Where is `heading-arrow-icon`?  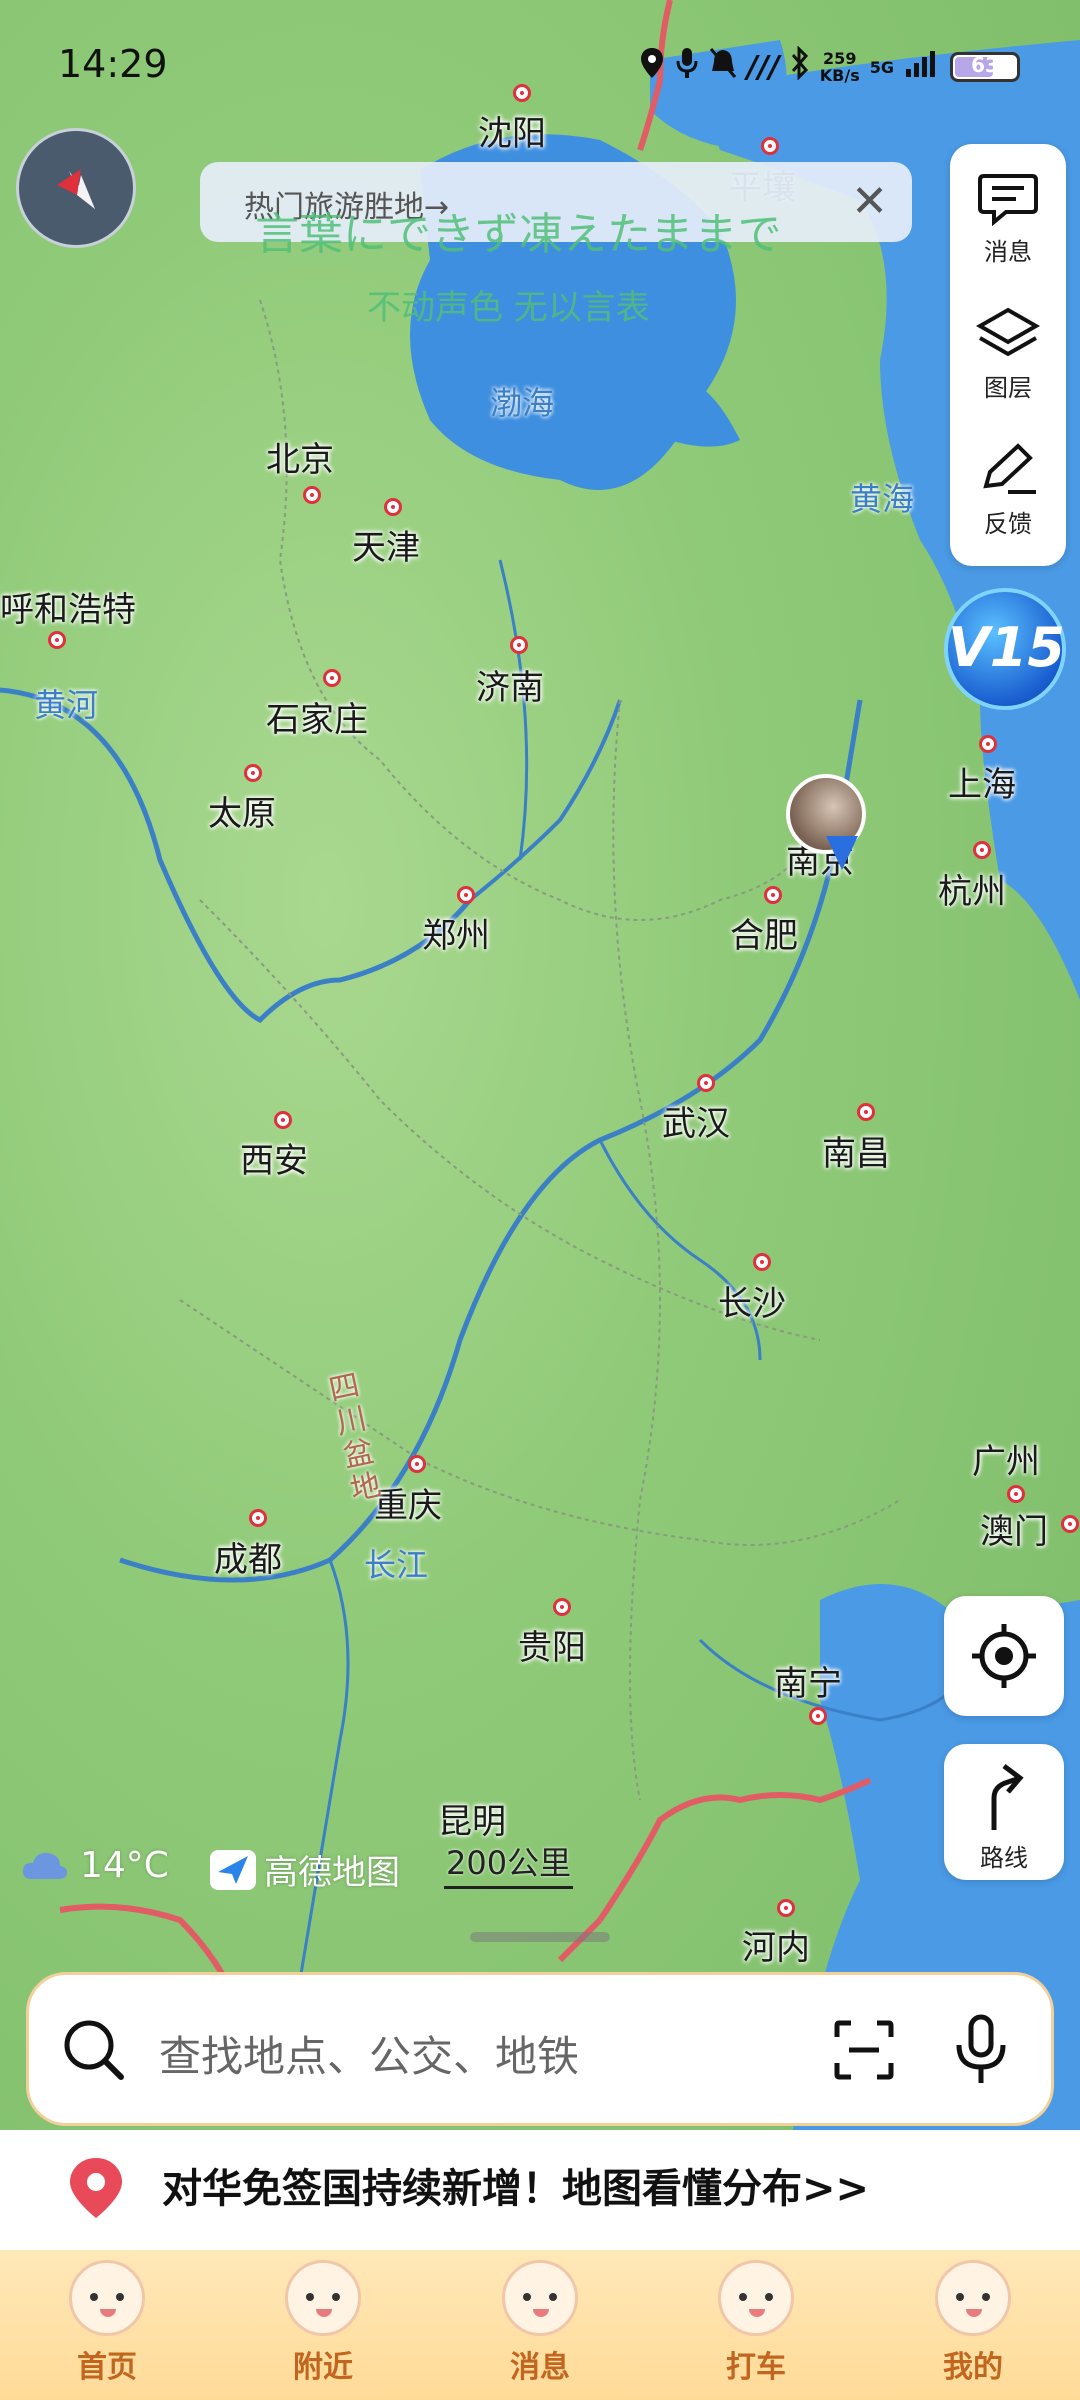 heading-arrow-icon is located at coordinates (842, 853).